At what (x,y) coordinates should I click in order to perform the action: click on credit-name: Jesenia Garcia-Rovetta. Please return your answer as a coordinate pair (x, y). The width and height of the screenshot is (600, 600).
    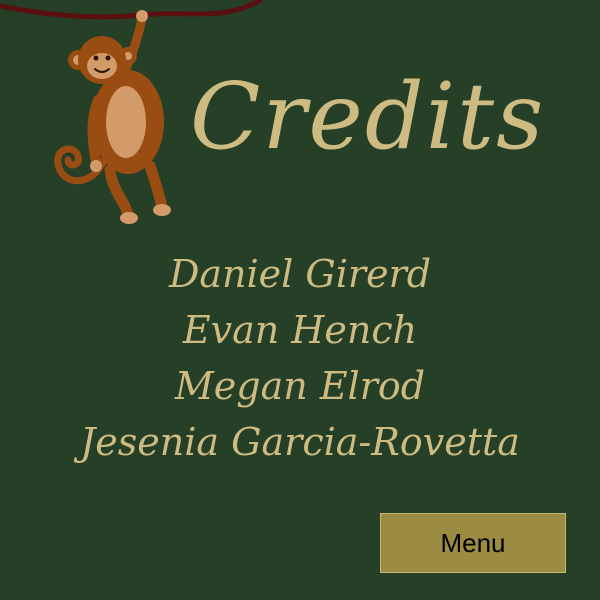
    Looking at the image, I should click on (300, 442).